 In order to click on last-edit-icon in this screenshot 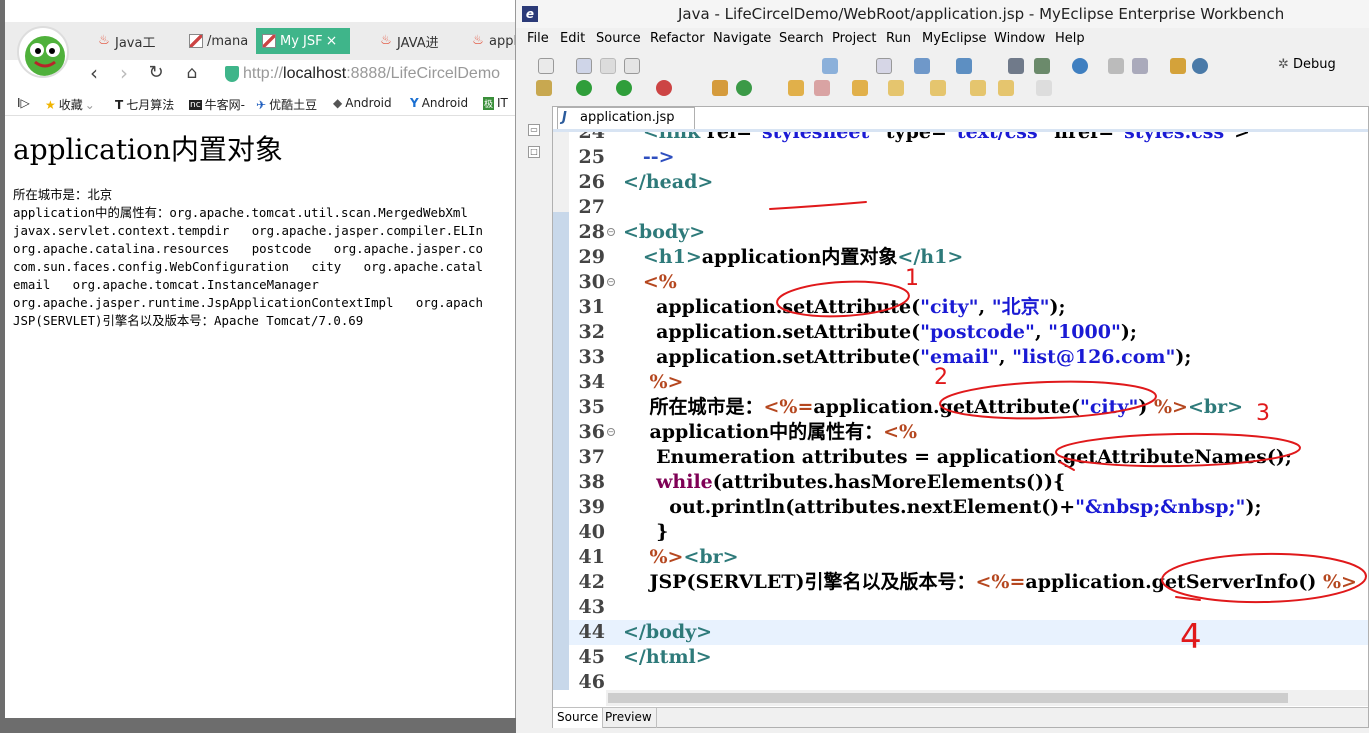, I will do `click(978, 88)`.